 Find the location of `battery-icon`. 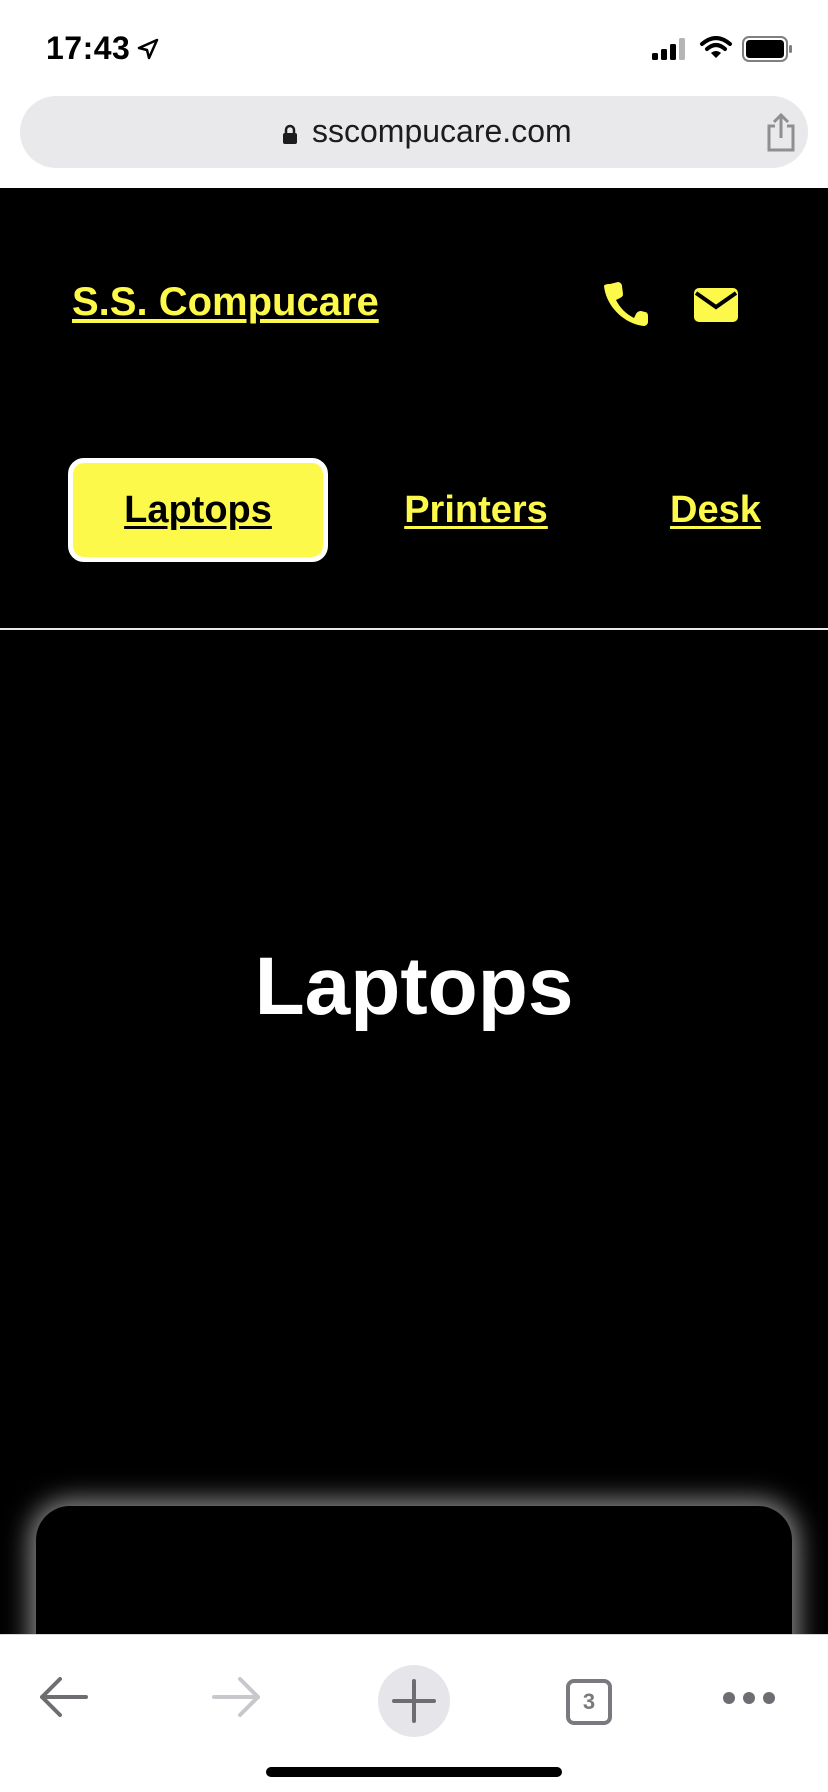

battery-icon is located at coordinates (768, 51).